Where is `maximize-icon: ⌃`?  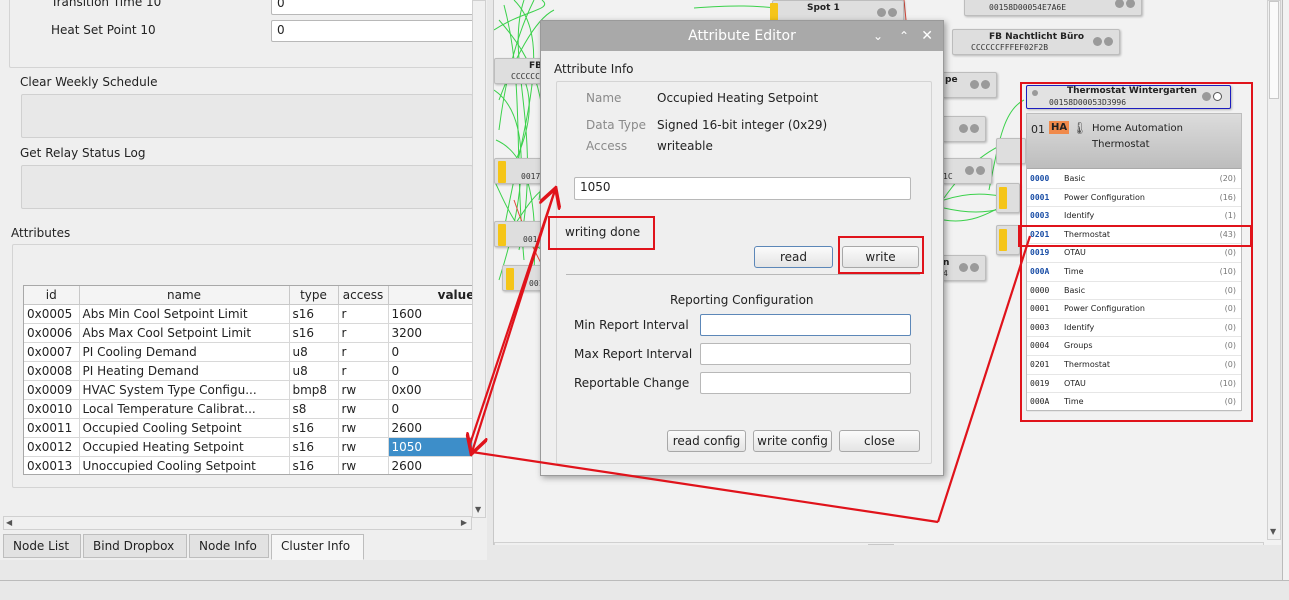 maximize-icon: ⌃ is located at coordinates (904, 36).